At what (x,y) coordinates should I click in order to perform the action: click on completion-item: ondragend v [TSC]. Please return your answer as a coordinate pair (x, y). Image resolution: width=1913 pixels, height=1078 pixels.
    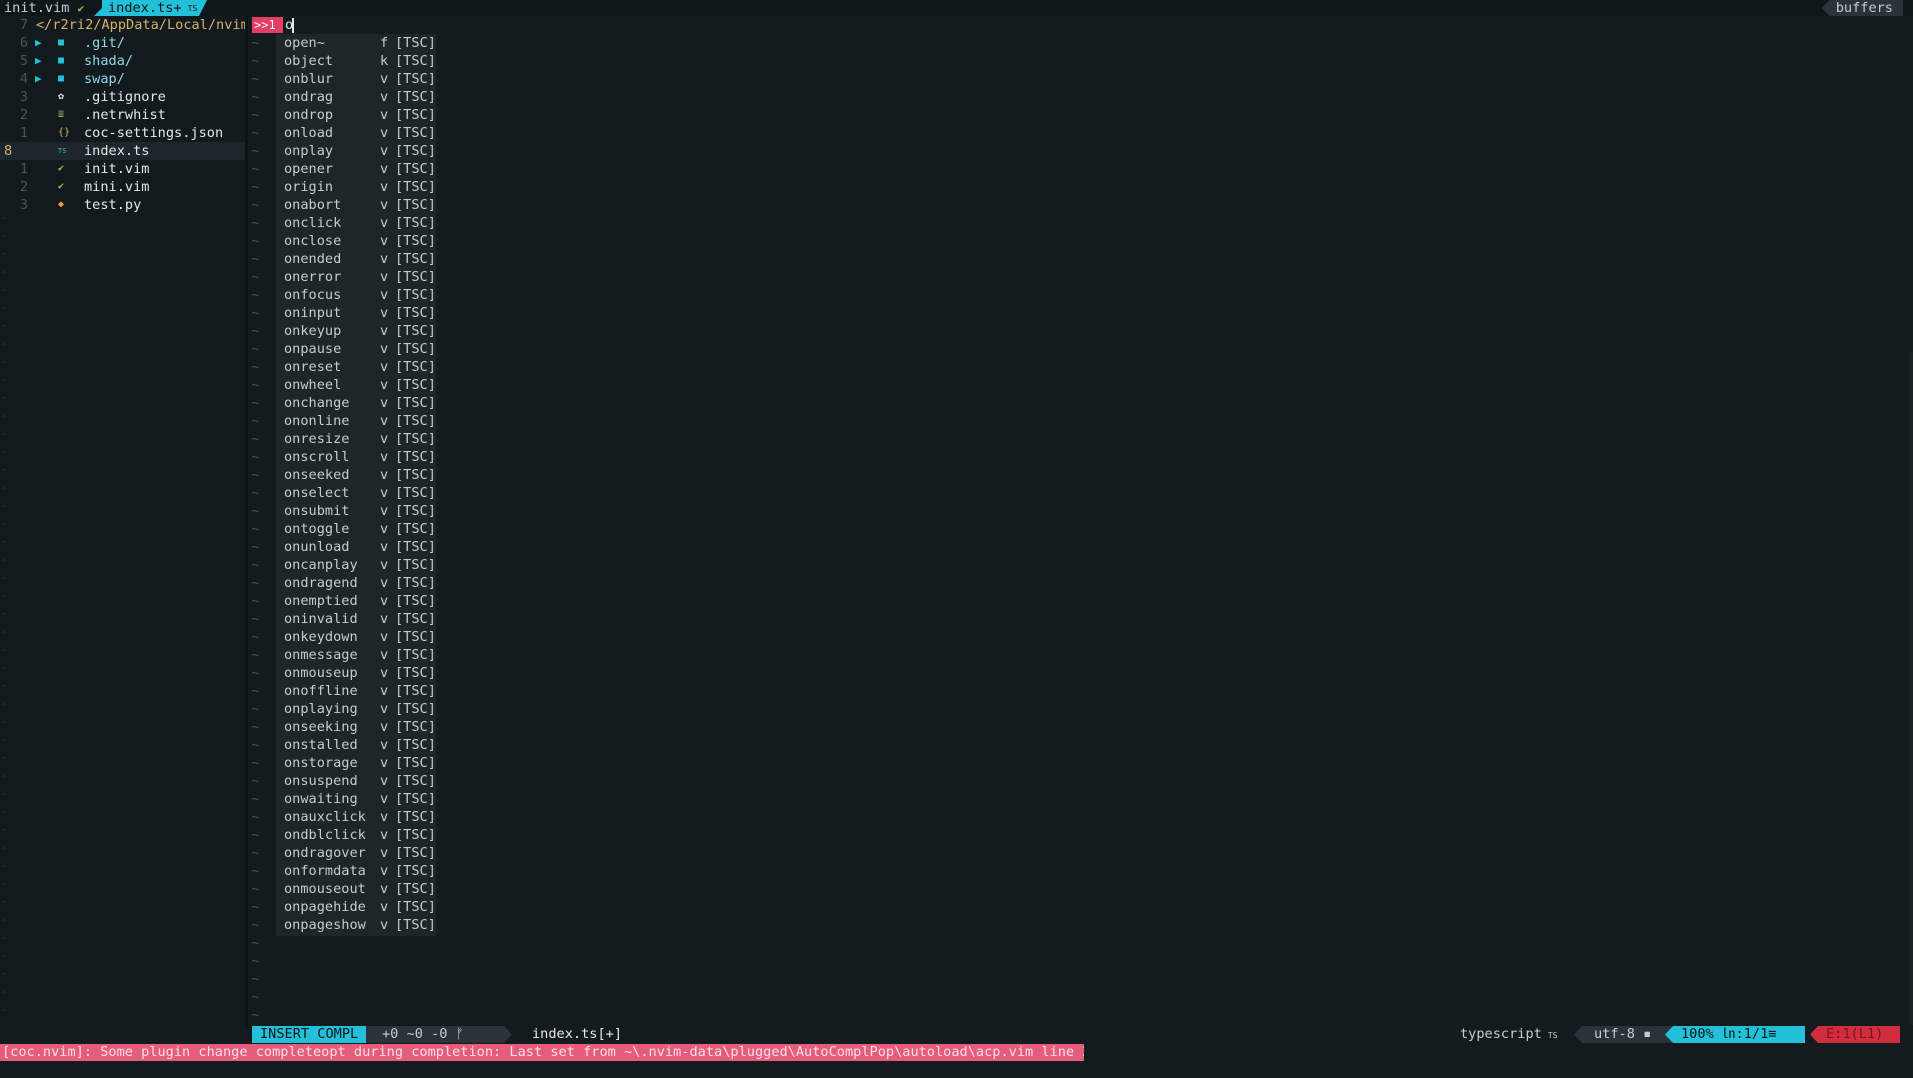
    Looking at the image, I should click on (360, 583).